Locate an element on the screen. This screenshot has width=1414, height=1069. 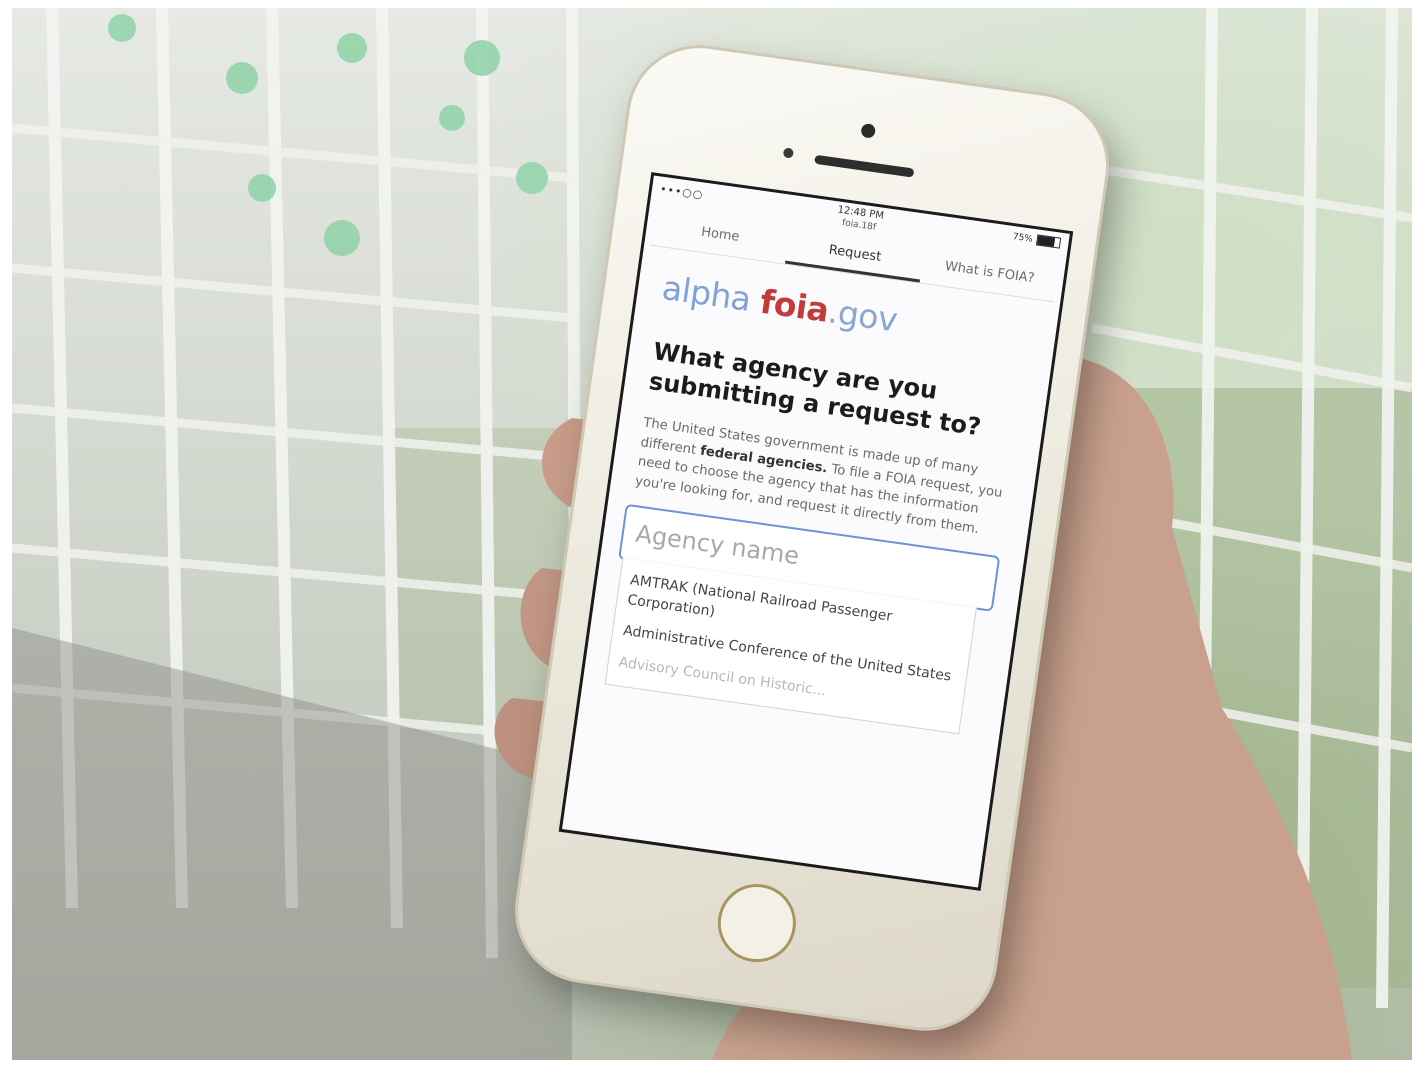
earpiece-speaker is located at coordinates (864, 166).